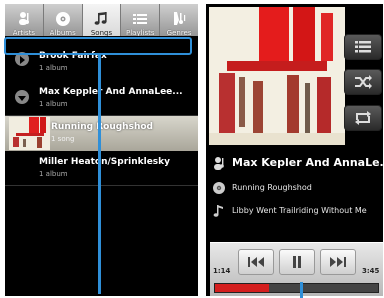 Image resolution: width=384 pixels, height=298 pixels. I want to click on previous-icon, so click(256, 262).